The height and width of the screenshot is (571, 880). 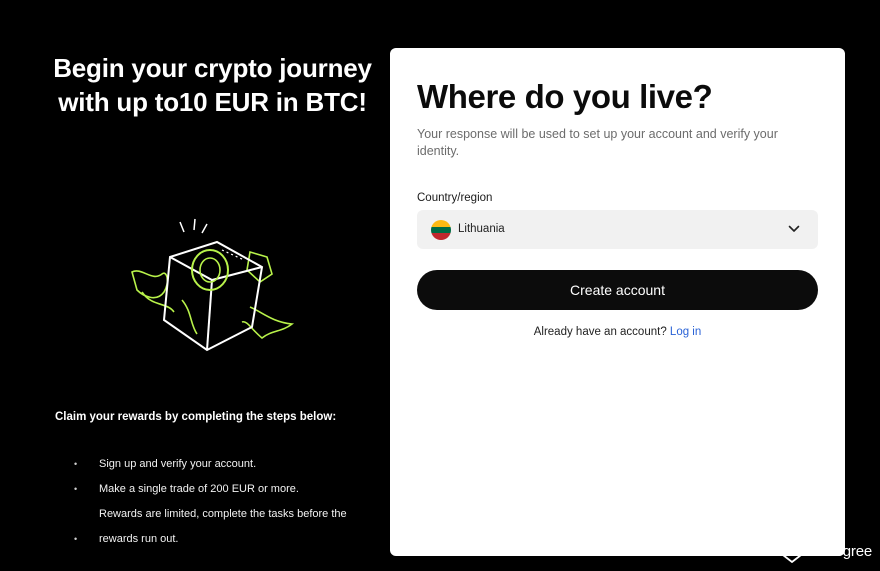 I want to click on step-text: rewards run out., so click(x=139, y=539).